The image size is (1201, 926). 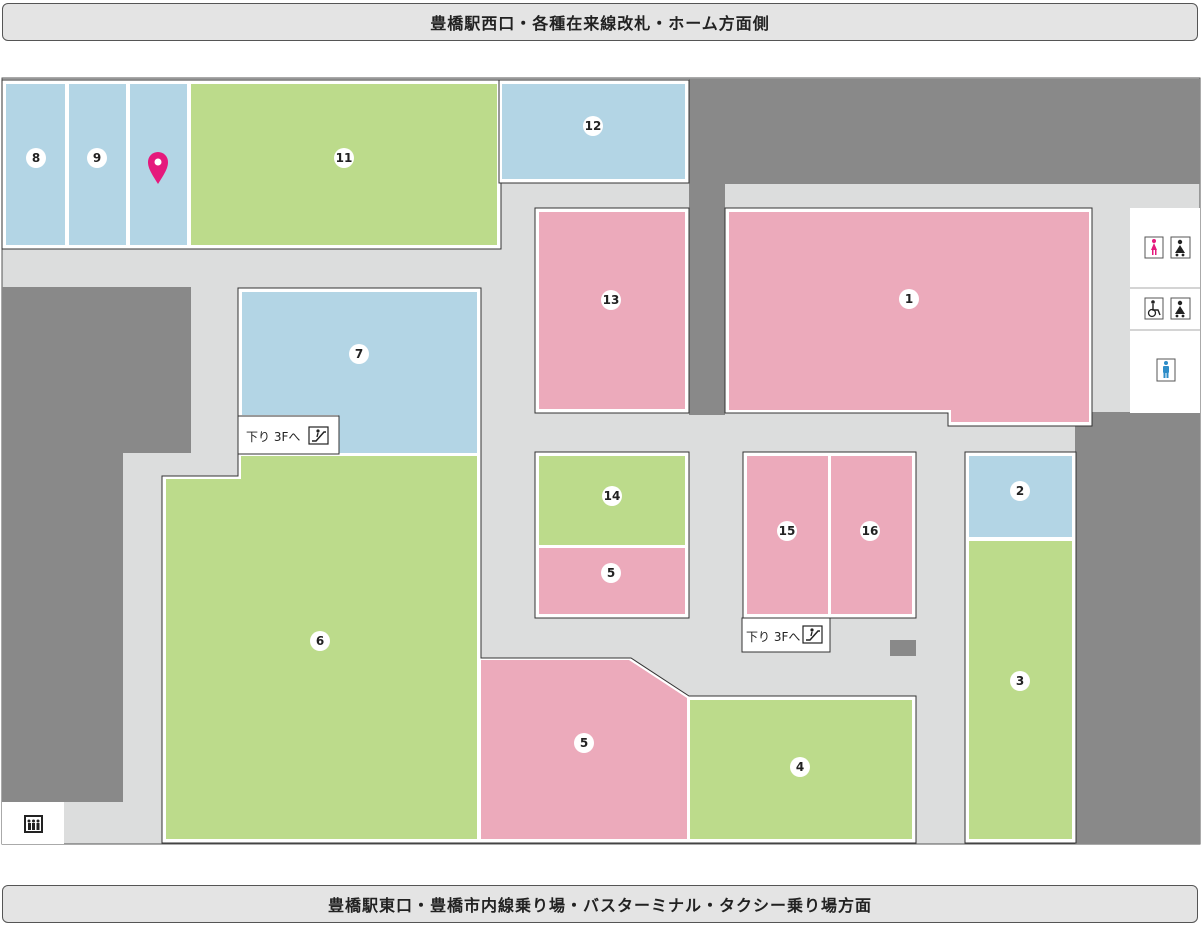 I want to click on shop-16: 16, so click(x=871, y=535).